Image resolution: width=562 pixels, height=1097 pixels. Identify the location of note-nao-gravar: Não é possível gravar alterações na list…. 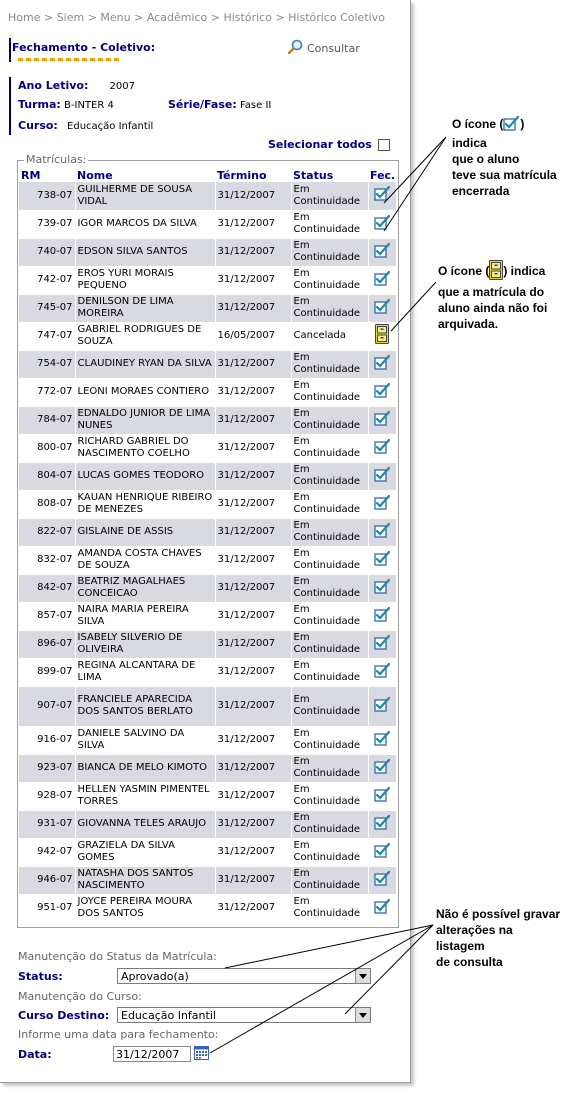
(499, 938).